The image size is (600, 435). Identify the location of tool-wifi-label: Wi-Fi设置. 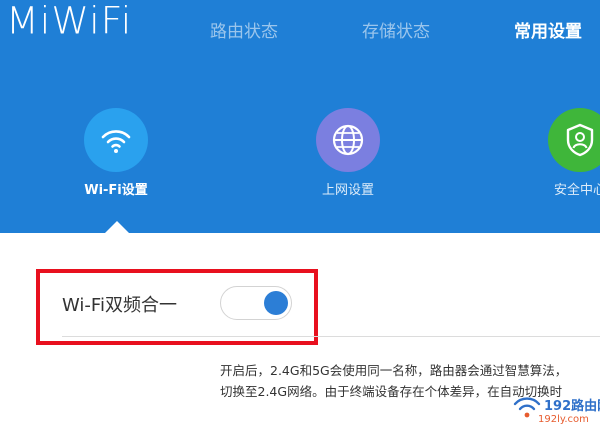
(116, 190).